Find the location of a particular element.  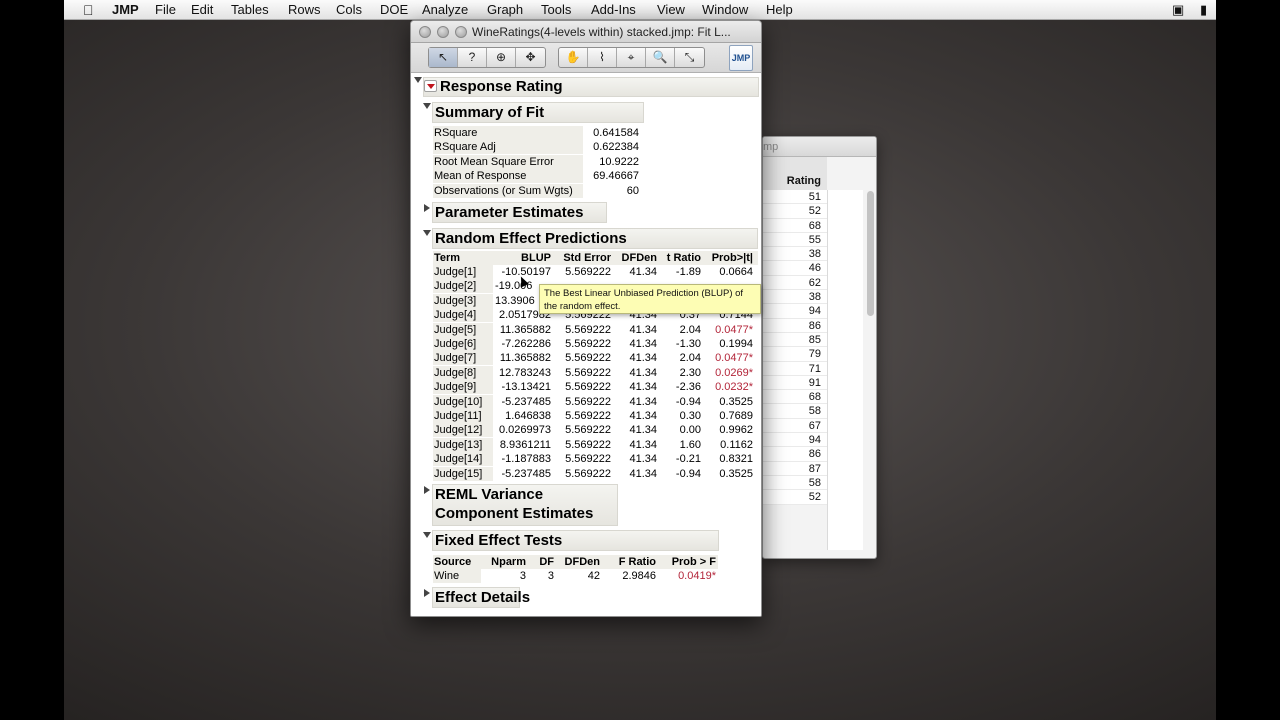

data-cell-rating: 79 is located at coordinates (795, 354).